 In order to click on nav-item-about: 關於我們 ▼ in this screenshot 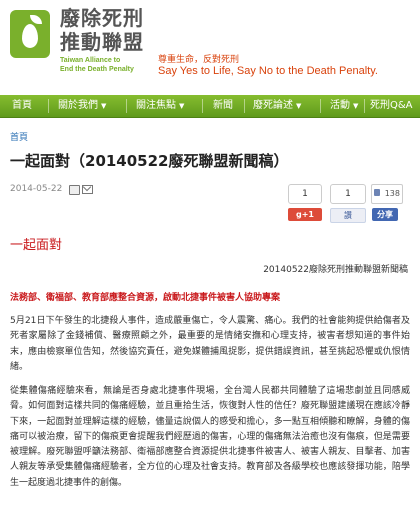, I will do `click(82, 106)`.